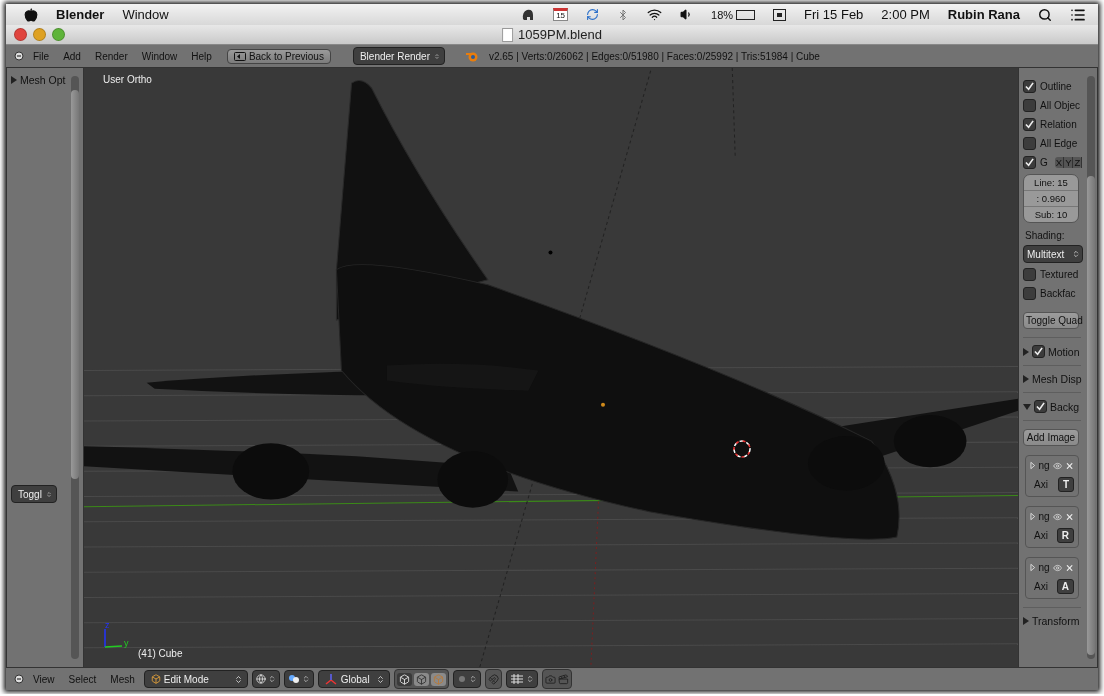 The image size is (1104, 696). What do you see at coordinates (742, 449) in the screenshot?
I see `3d-cursor-icon` at bounding box center [742, 449].